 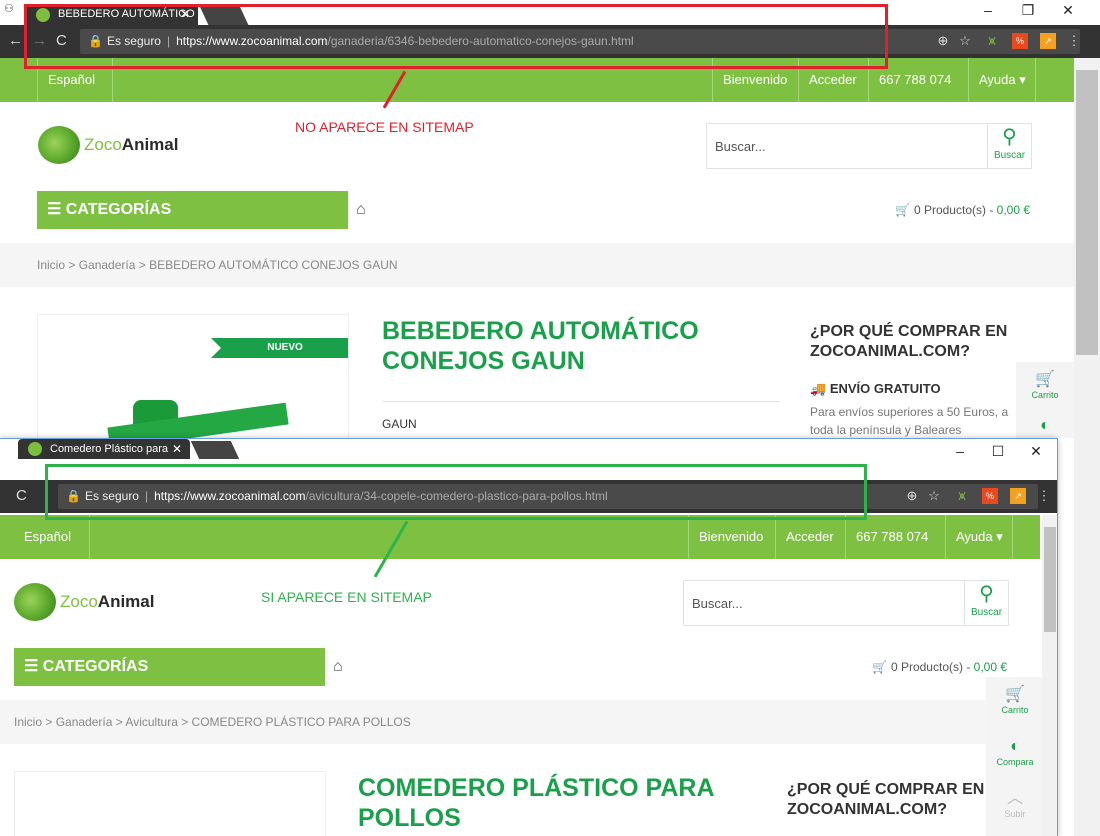 I want to click on chevron-up-icon: ︿, so click(x=1014, y=798).